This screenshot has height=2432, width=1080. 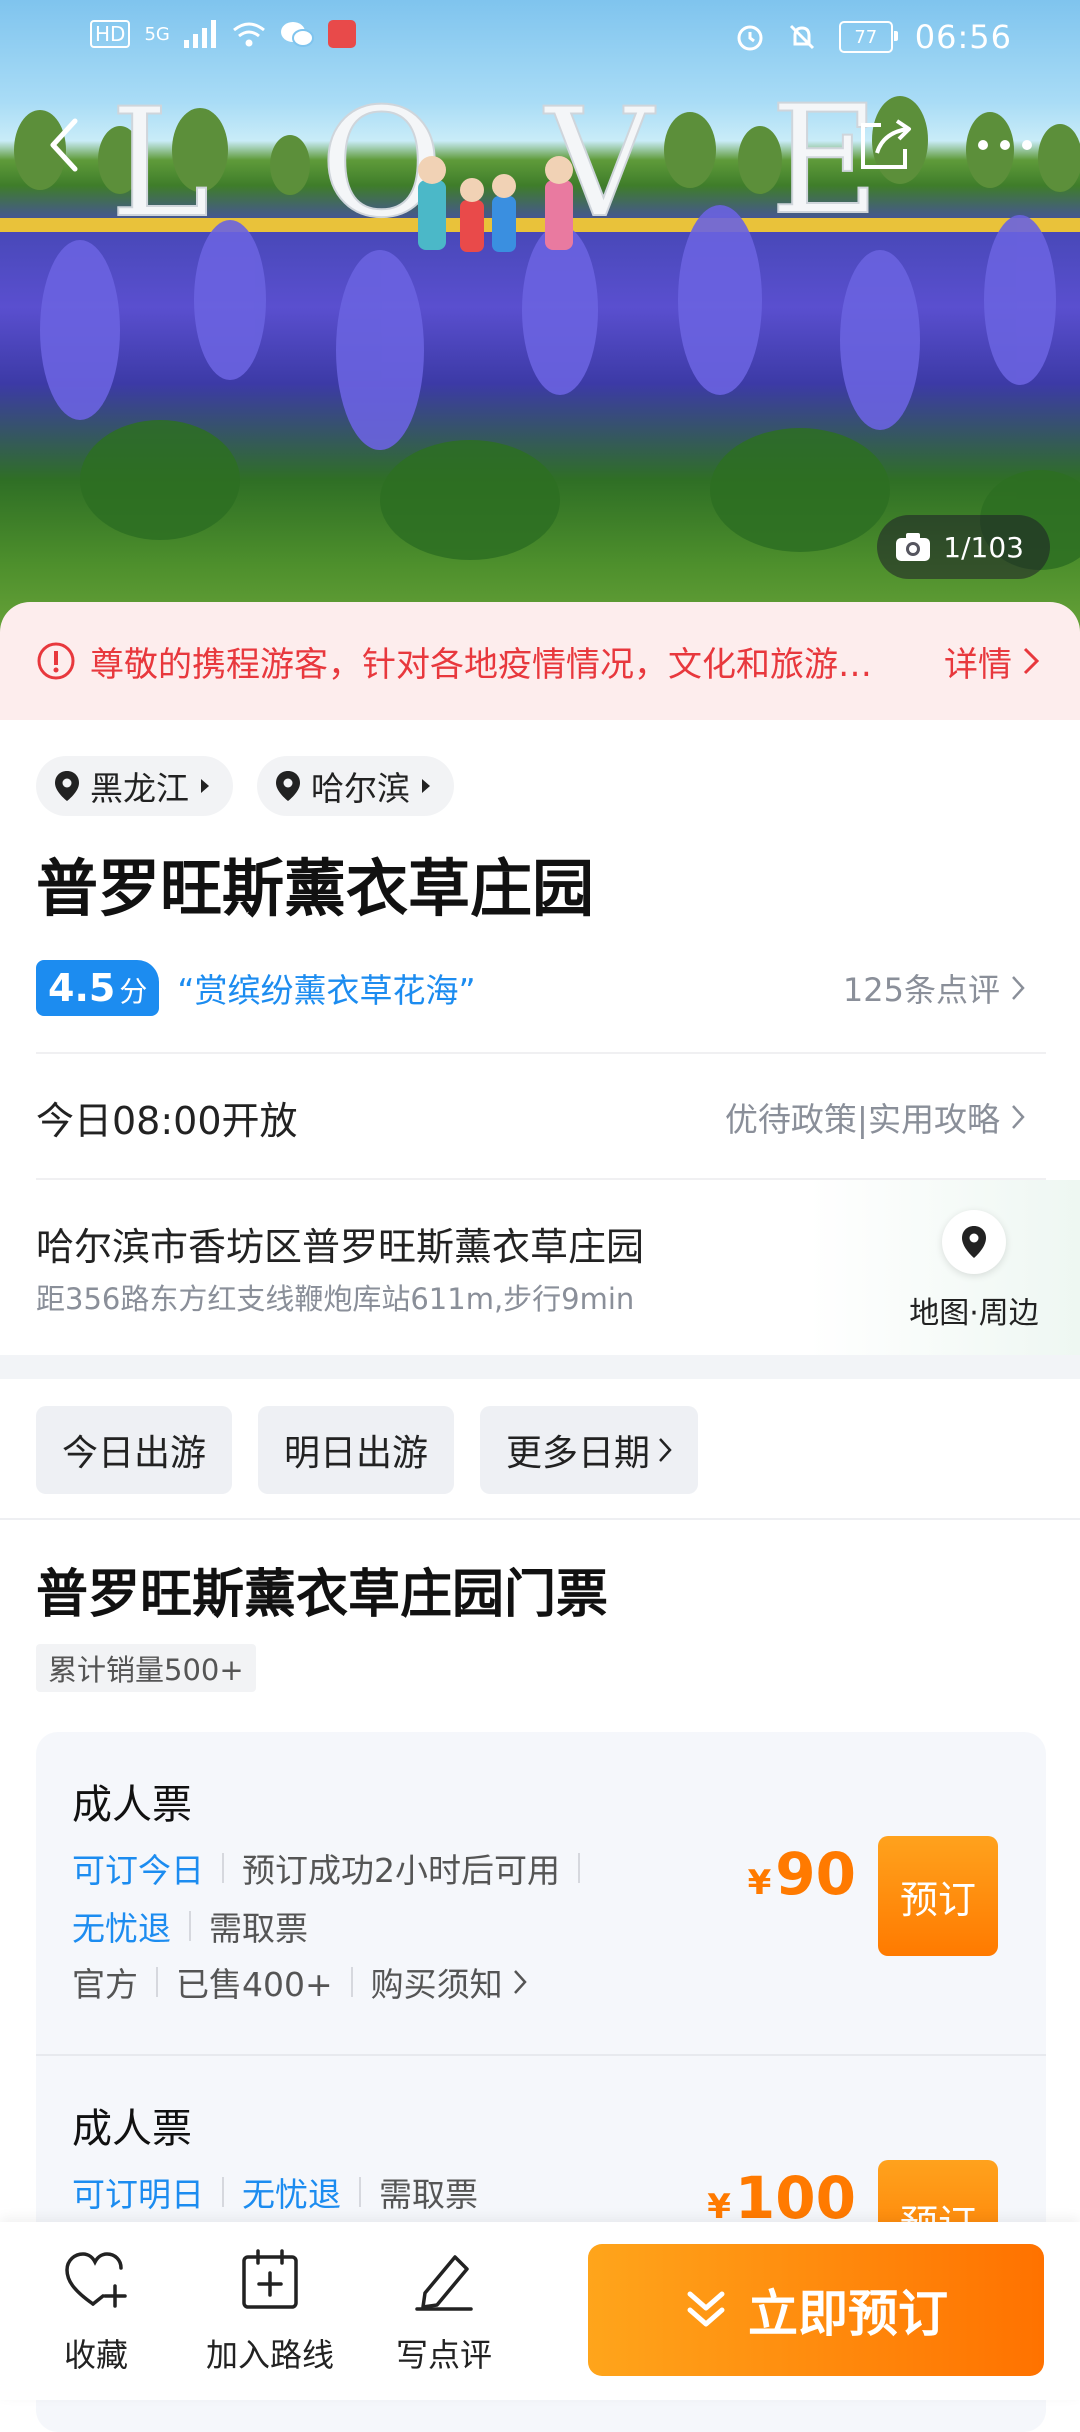 What do you see at coordinates (589, 1450) in the screenshot?
I see `chip-more-dates: 更多日期` at bounding box center [589, 1450].